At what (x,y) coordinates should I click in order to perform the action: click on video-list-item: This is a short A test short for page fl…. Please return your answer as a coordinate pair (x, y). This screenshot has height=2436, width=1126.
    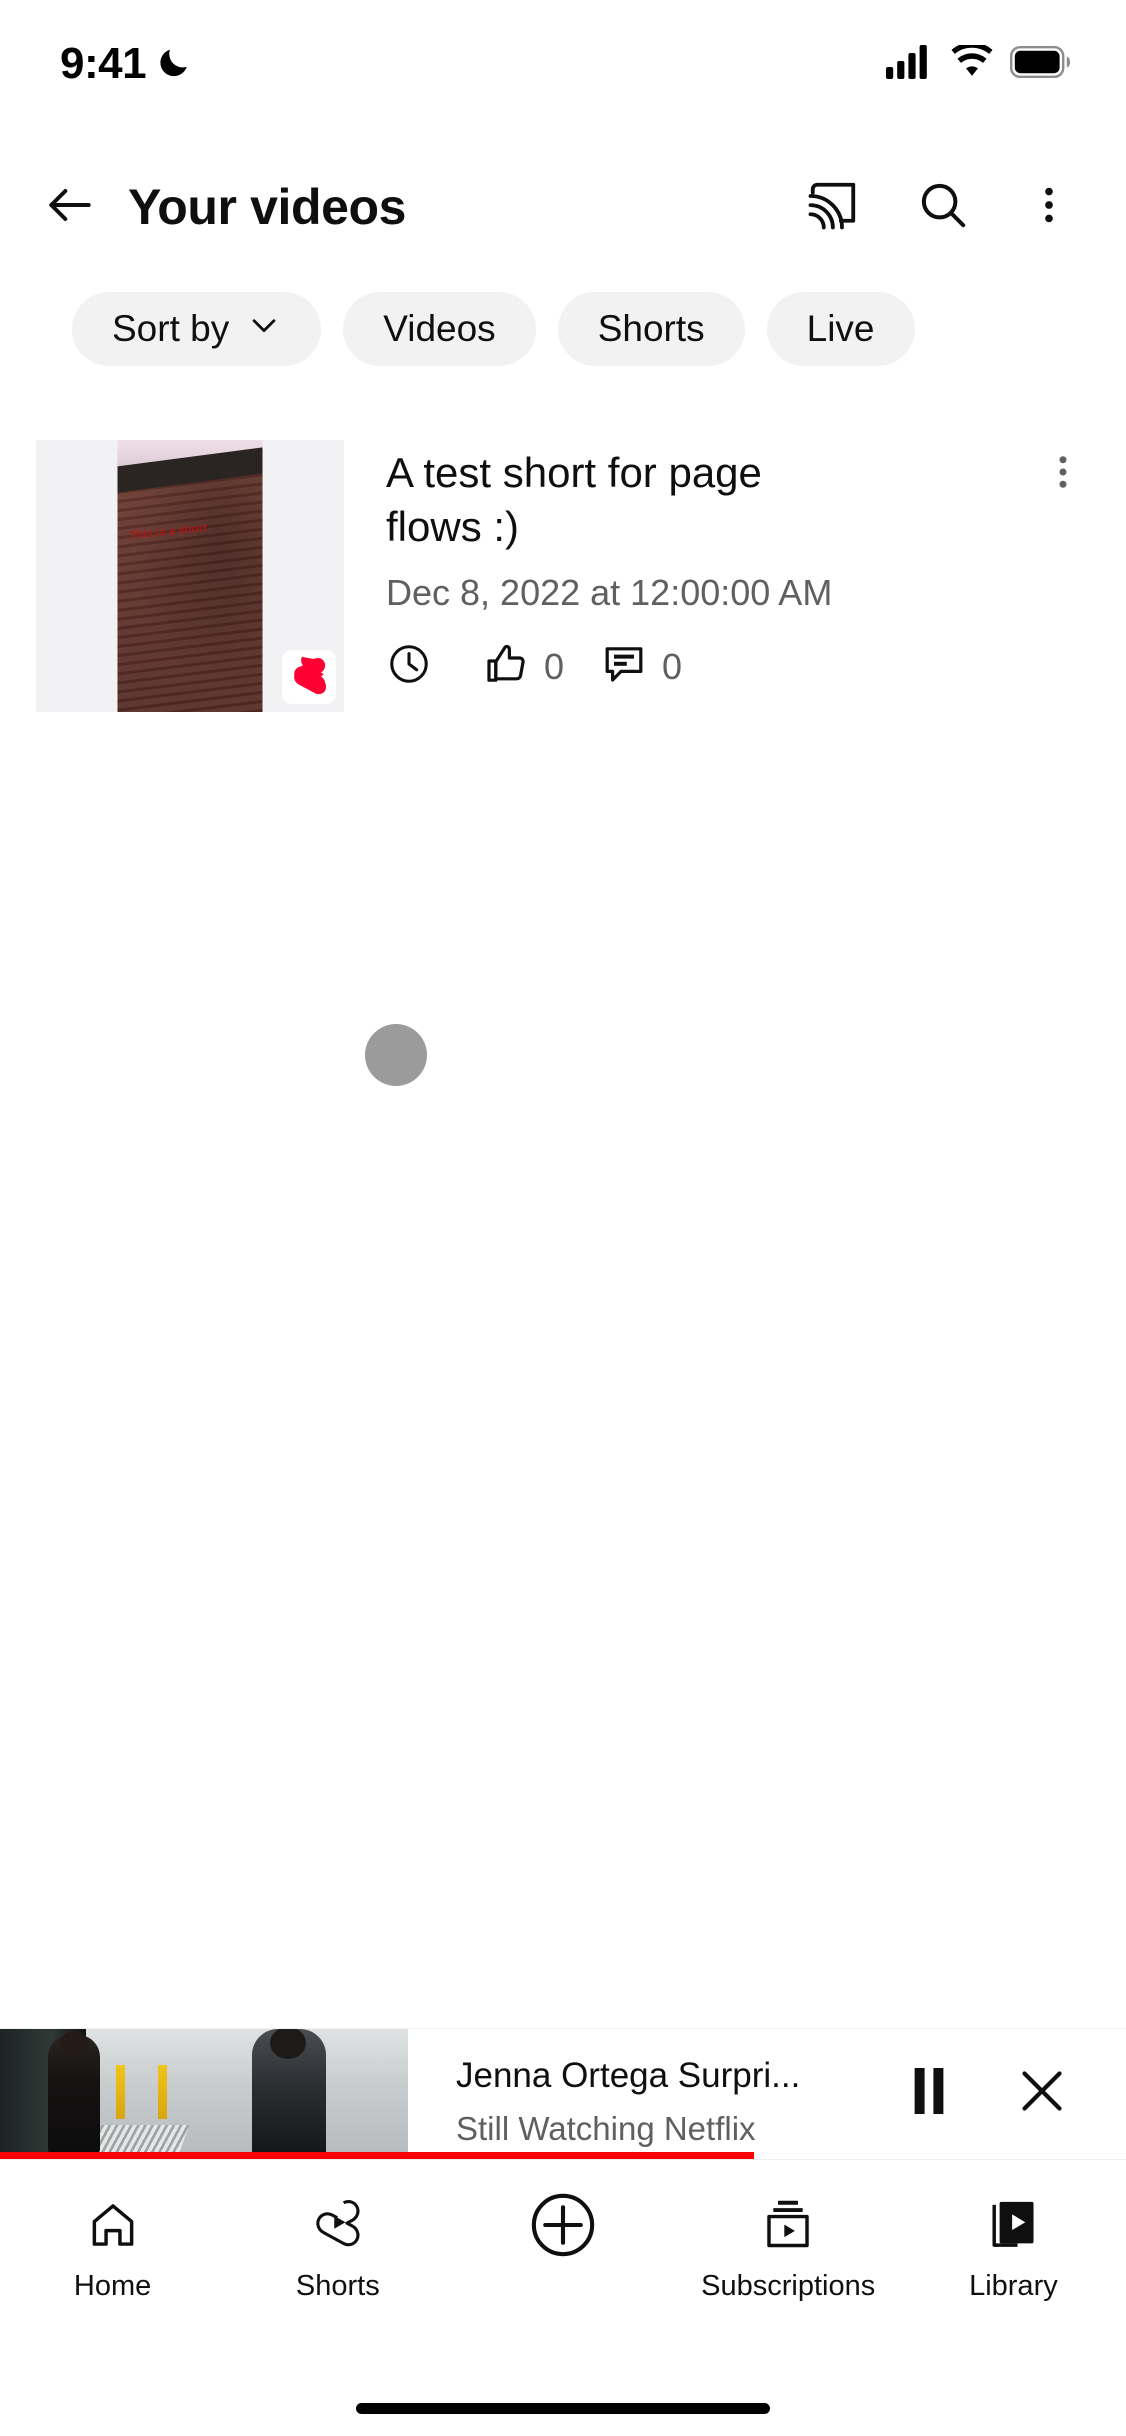
    Looking at the image, I should click on (563, 581).